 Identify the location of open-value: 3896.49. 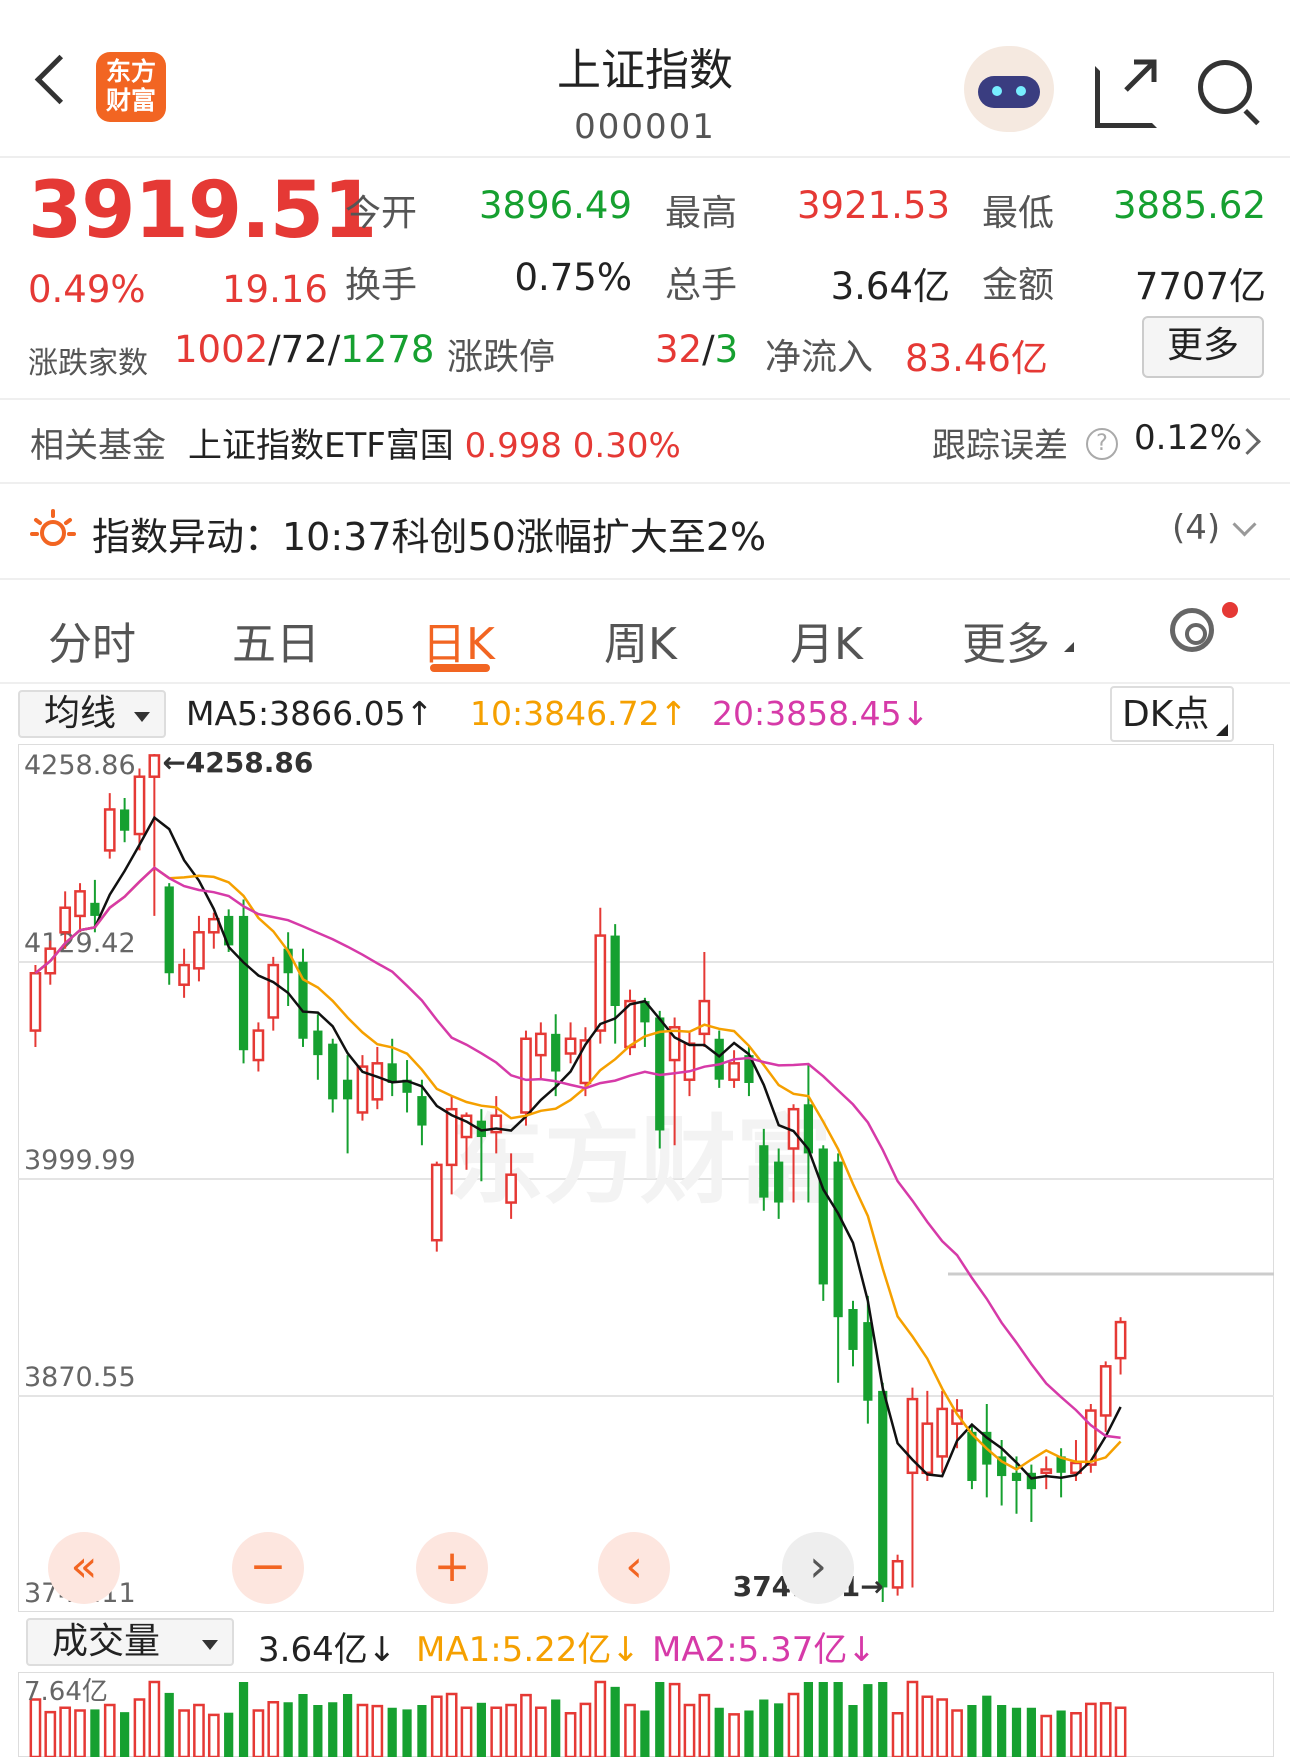
(555, 205).